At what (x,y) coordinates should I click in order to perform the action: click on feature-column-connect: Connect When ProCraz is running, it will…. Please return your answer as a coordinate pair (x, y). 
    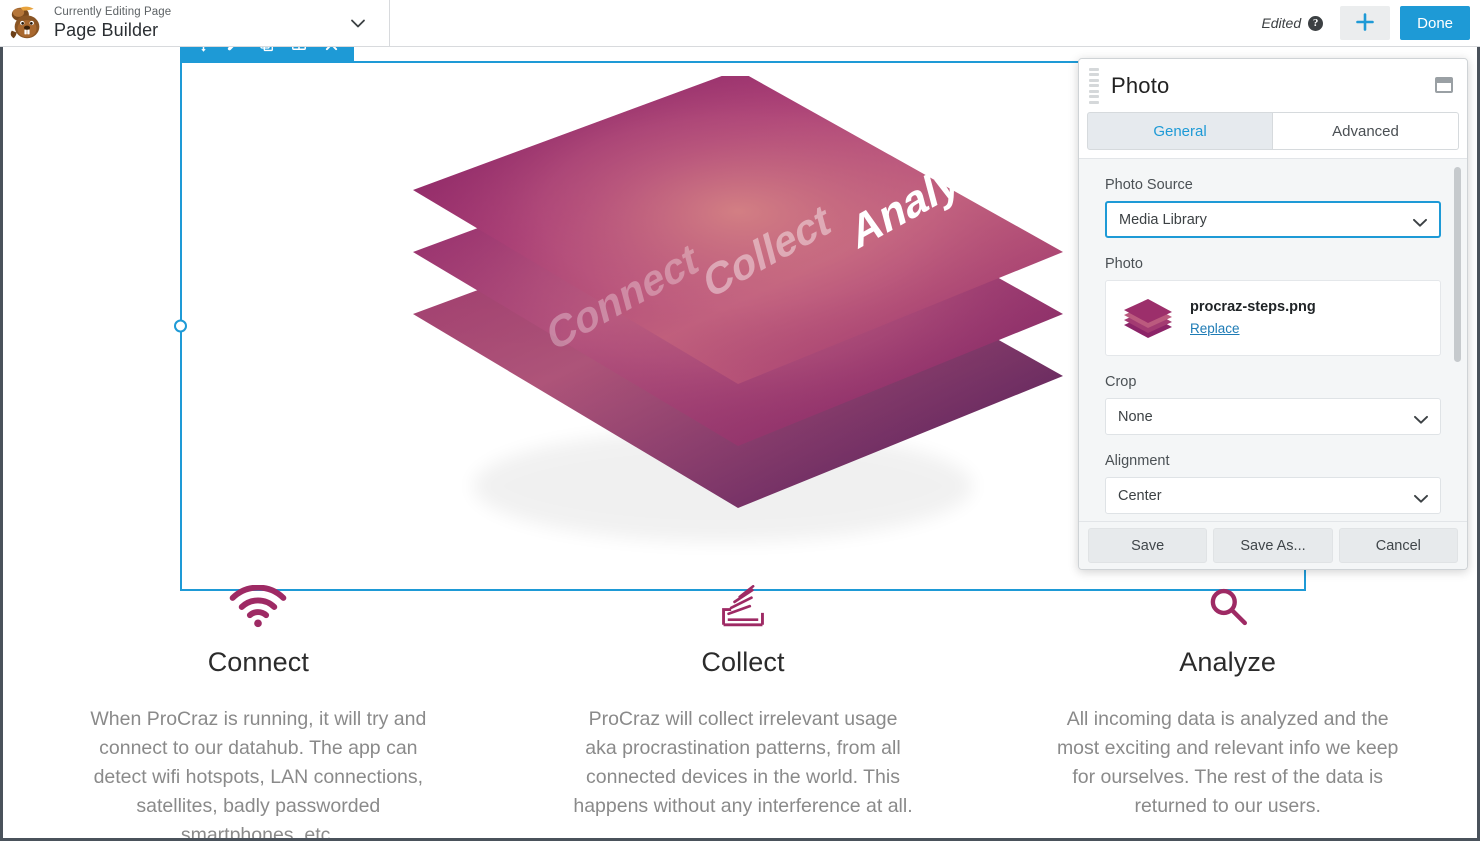
    Looking at the image, I should click on (258, 704).